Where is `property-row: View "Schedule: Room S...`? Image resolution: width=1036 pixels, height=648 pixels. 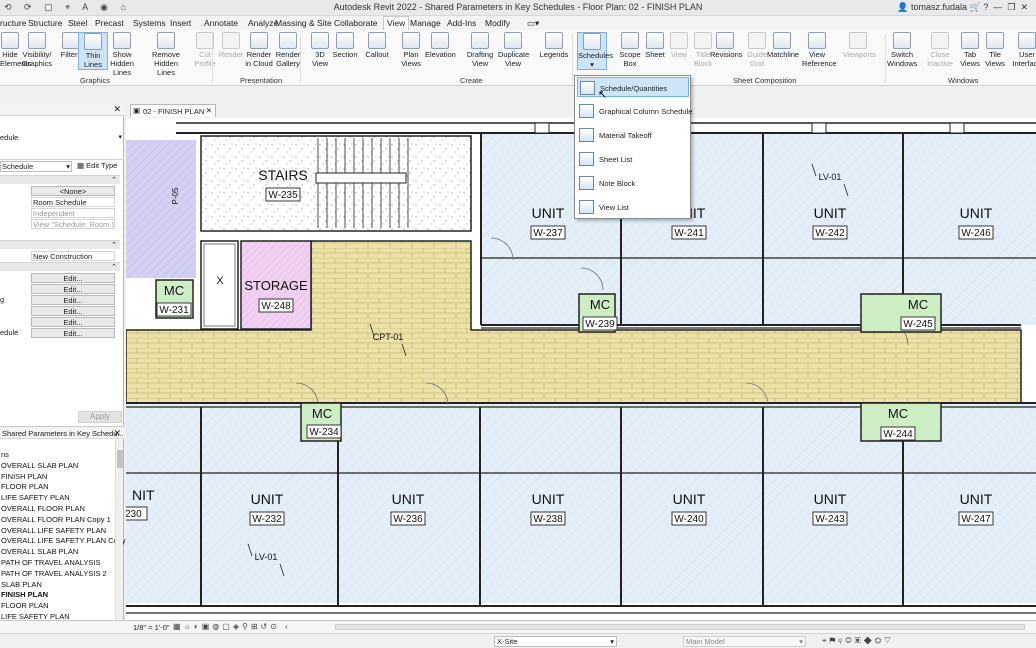 property-row: View "Schedule: Room S... is located at coordinates (60, 224).